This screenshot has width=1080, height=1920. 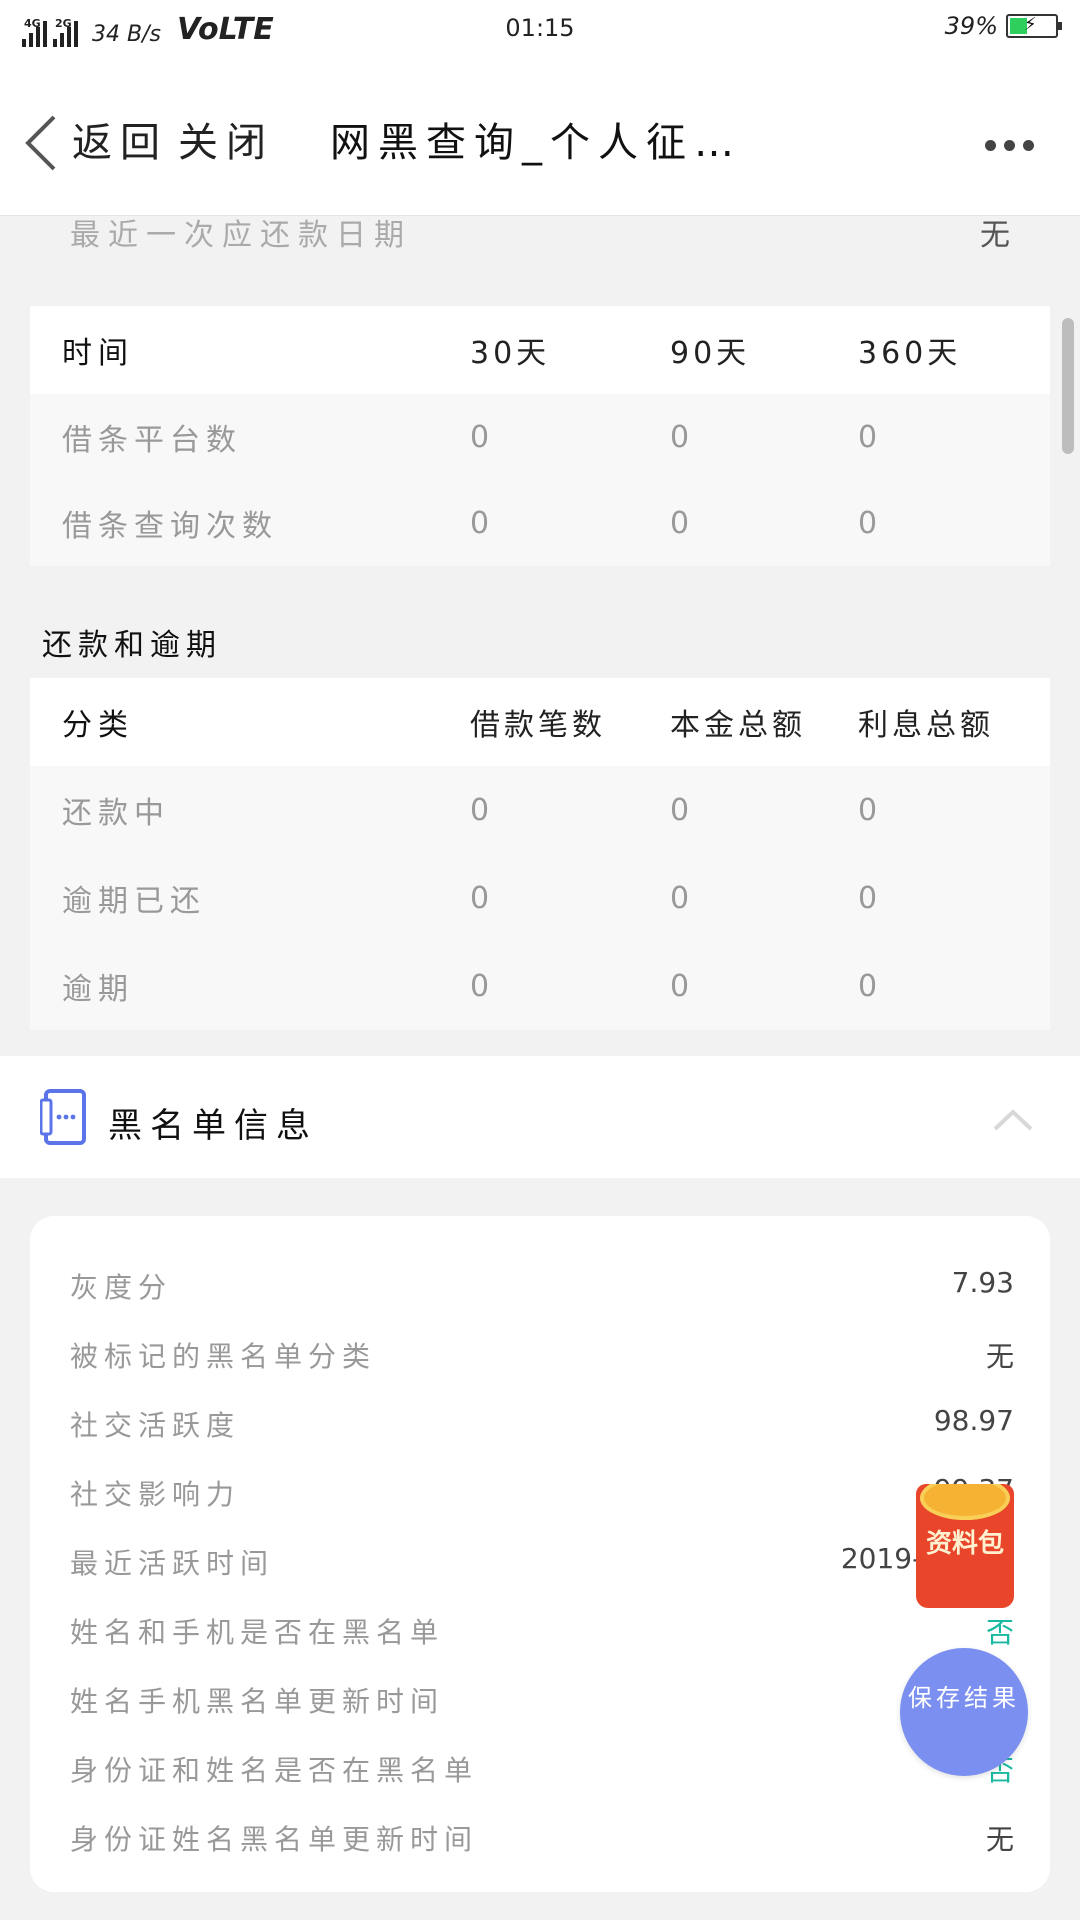 What do you see at coordinates (1009, 145) in the screenshot?
I see `more-dots-icon` at bounding box center [1009, 145].